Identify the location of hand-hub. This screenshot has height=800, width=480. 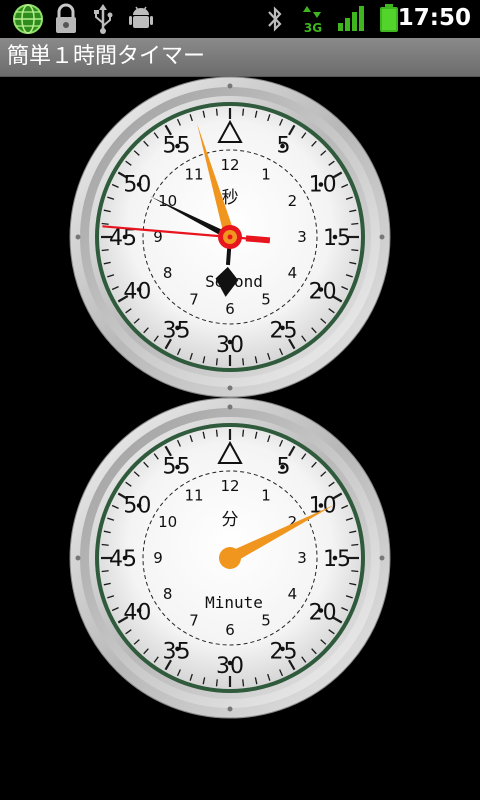
(230, 558).